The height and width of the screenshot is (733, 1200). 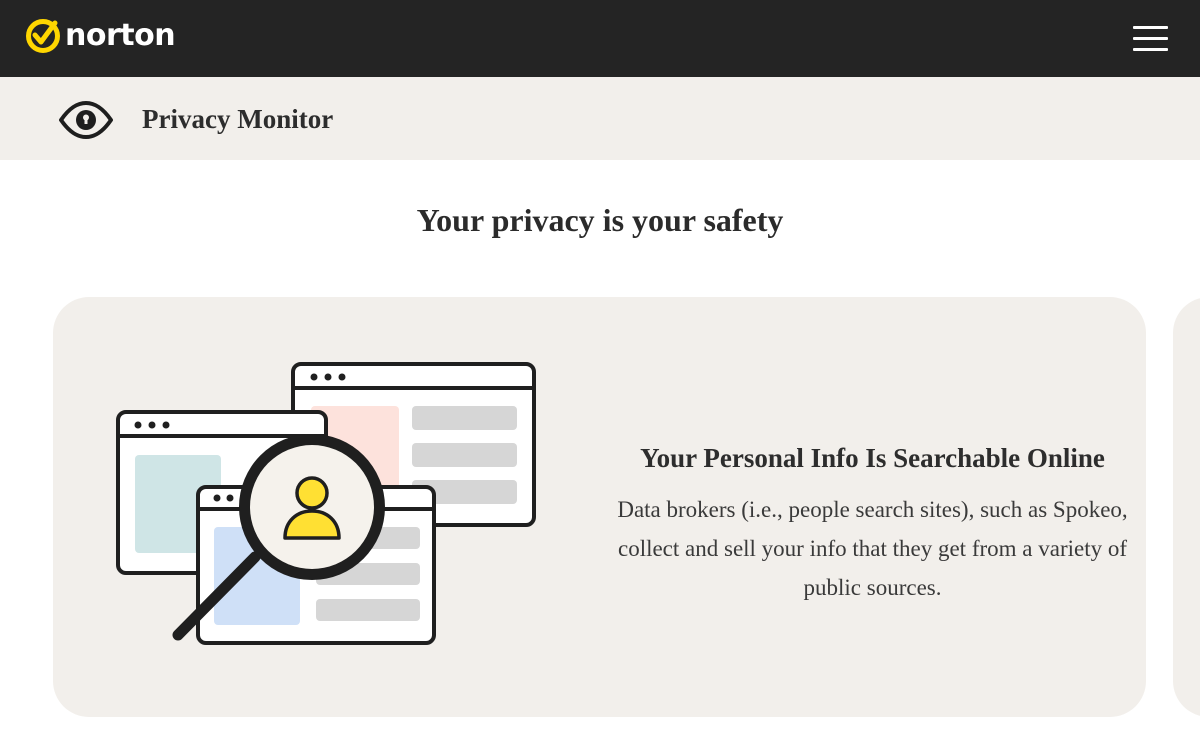 I want to click on norton-check-icon, so click(x=43, y=36).